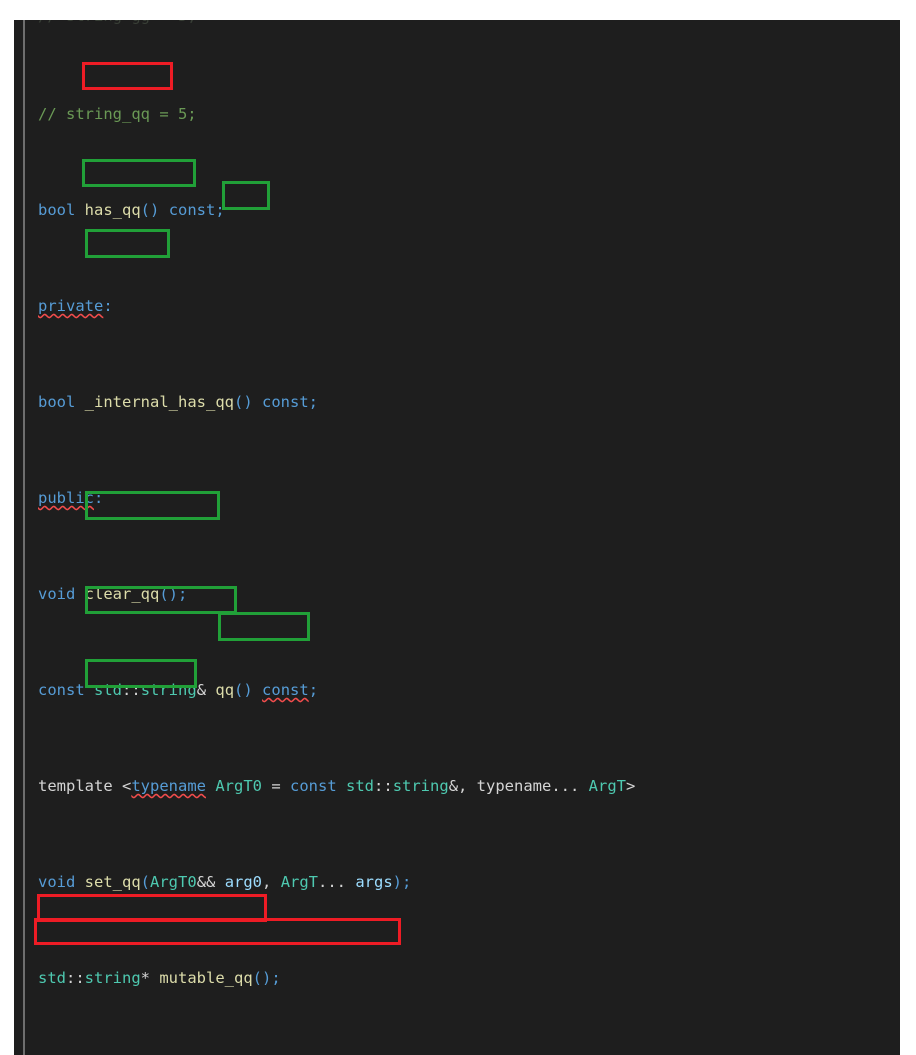 Image resolution: width=916 pixels, height=1055 pixels. I want to click on code-line: public:, so click(469, 498).